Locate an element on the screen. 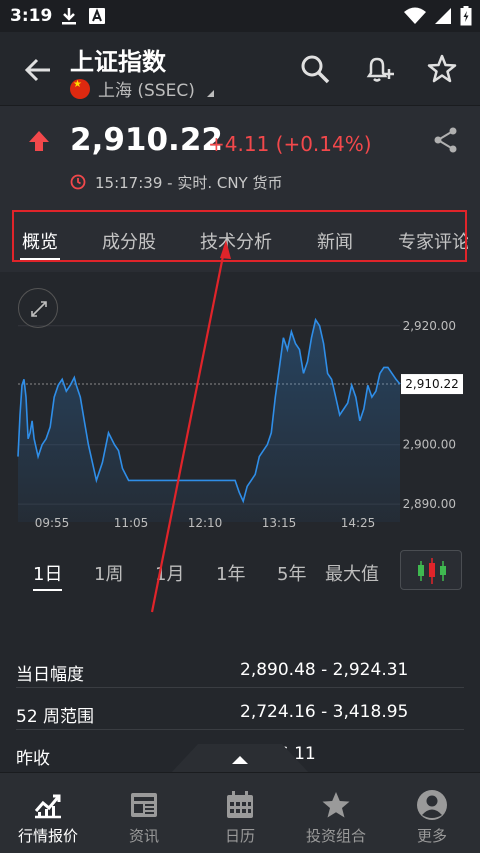 Image resolution: width=480 pixels, height=853 pixels. nav-calendar: 日历 is located at coordinates (240, 813).